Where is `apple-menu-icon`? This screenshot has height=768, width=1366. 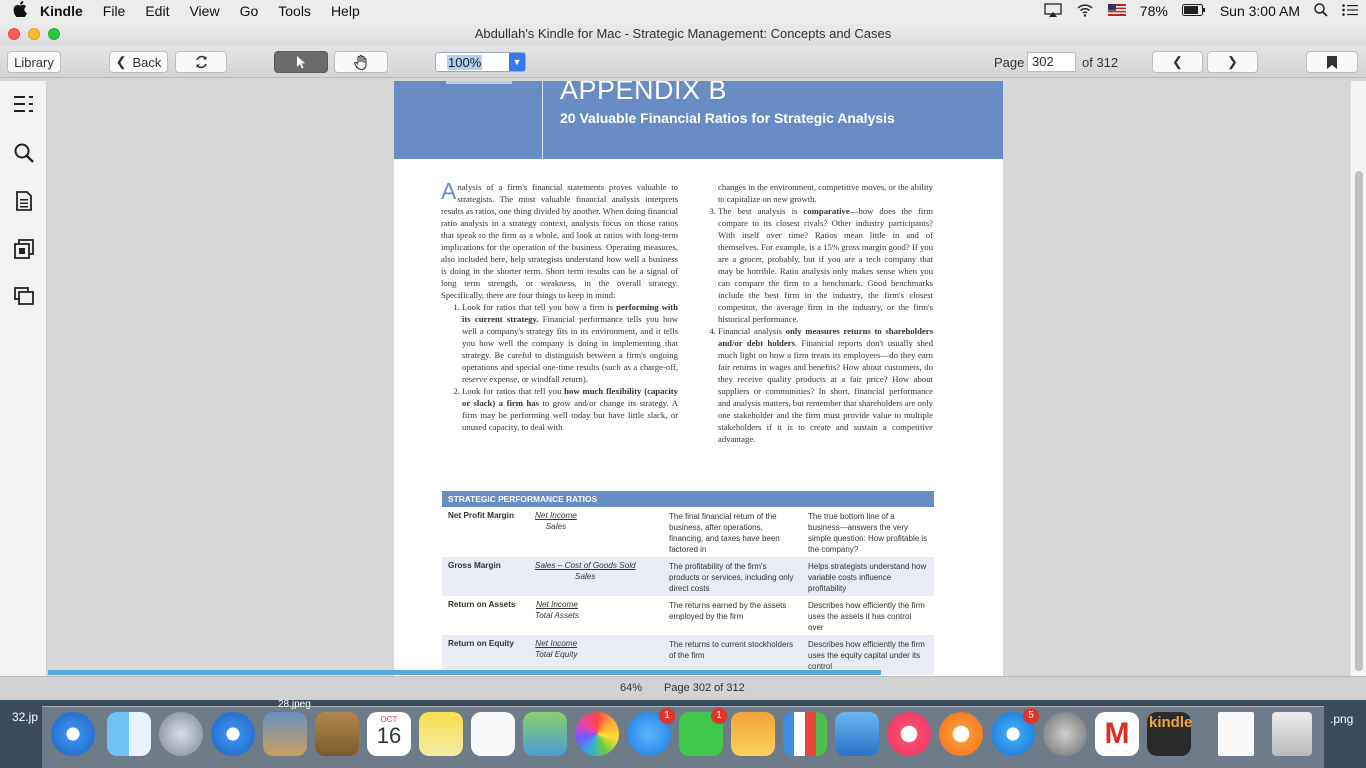
apple-menu-icon is located at coordinates (20, 11).